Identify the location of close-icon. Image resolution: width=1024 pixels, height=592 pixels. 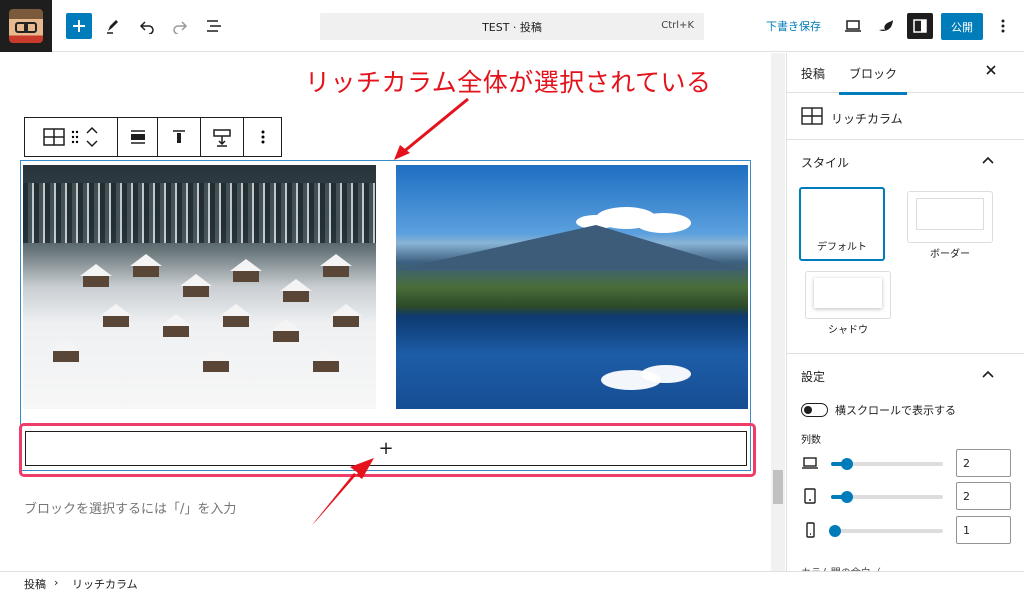
(991, 70).